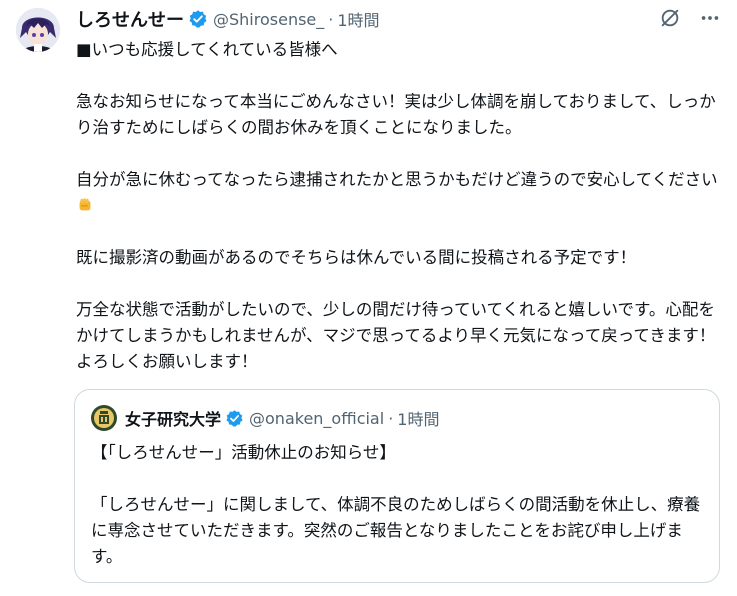  I want to click on author-avatar, so click(38, 30).